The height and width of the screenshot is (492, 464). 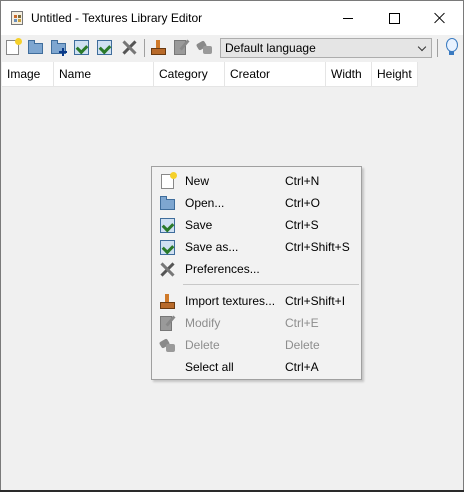 What do you see at coordinates (270, 48) in the screenshot?
I see `language-value: Default language` at bounding box center [270, 48].